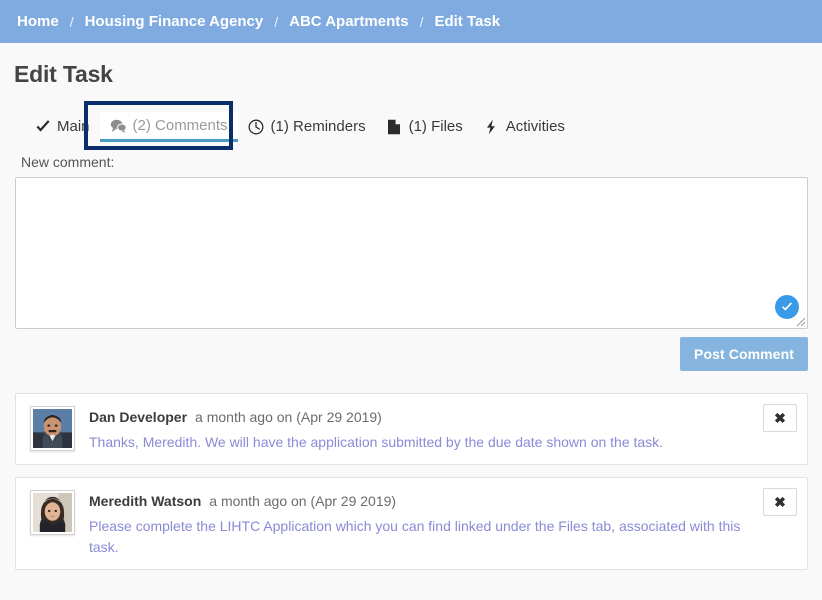  I want to click on check-icon, so click(42, 126).